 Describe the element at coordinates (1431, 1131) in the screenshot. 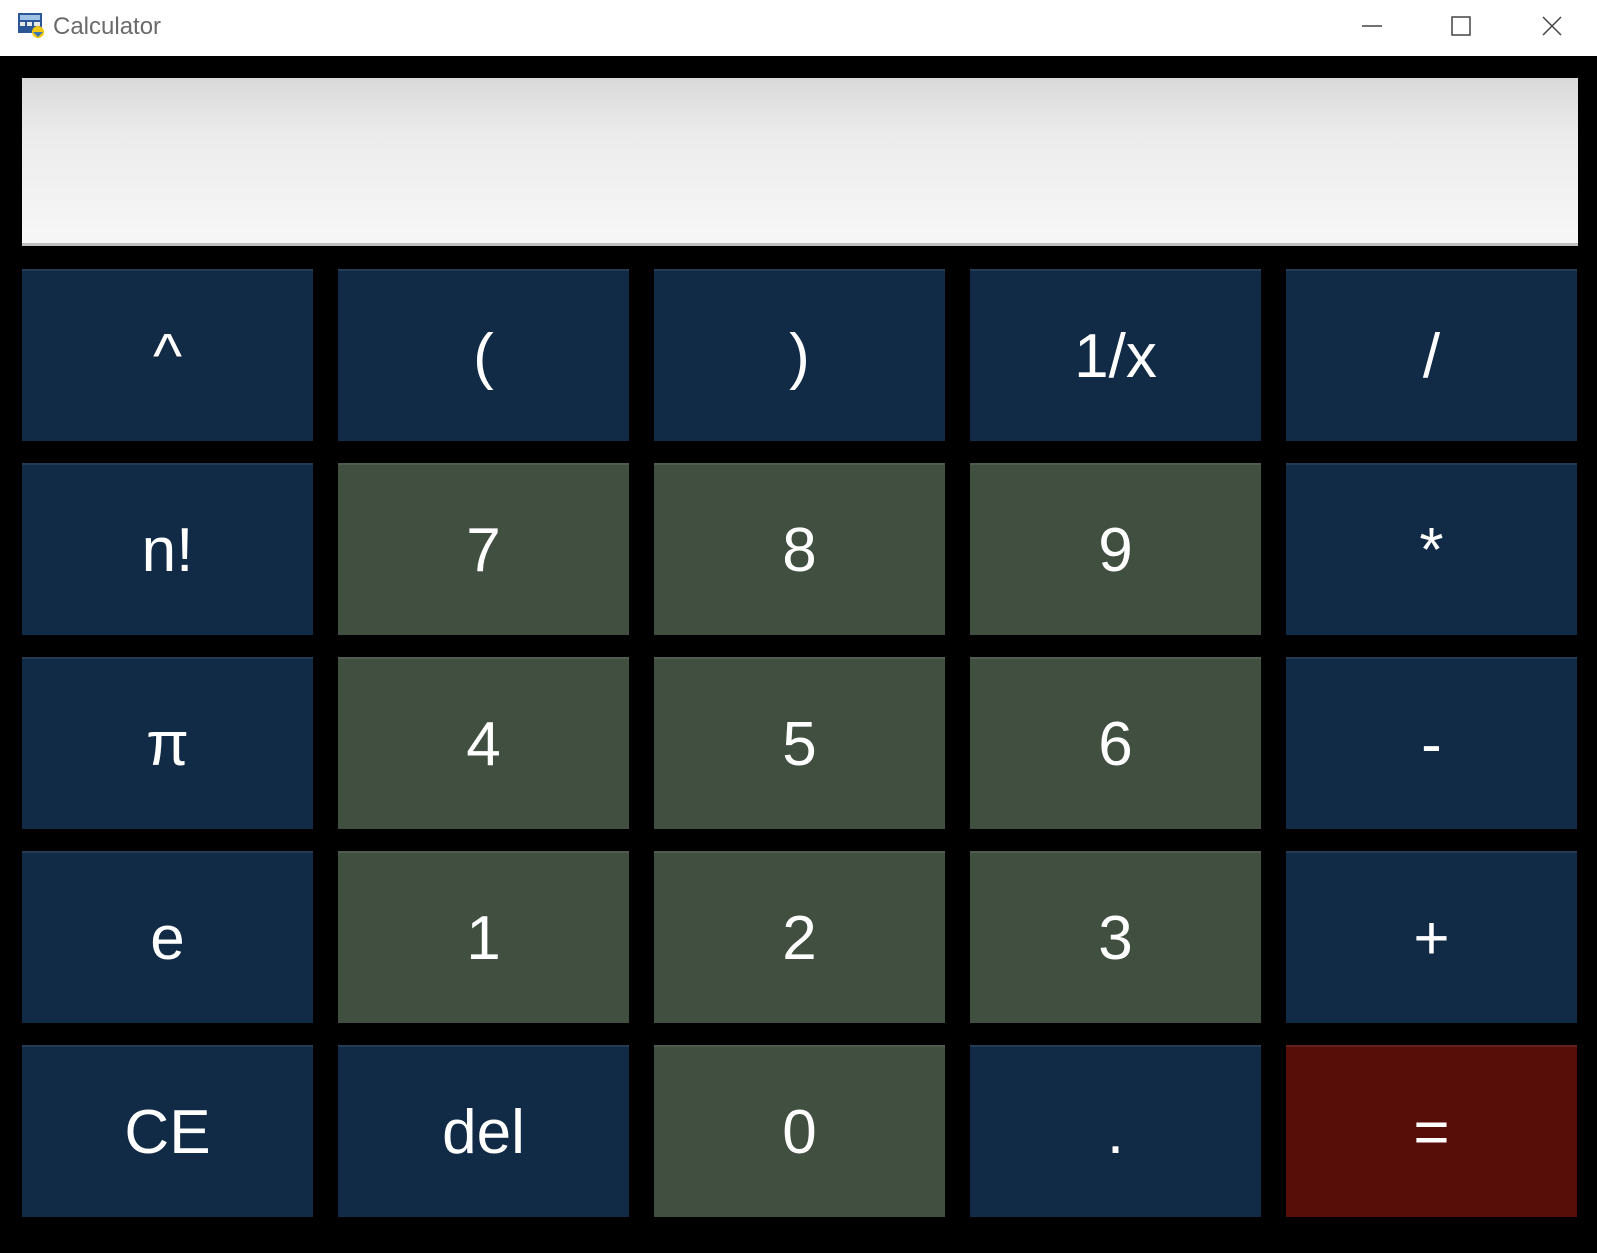

I see `equals-button: =` at that location.